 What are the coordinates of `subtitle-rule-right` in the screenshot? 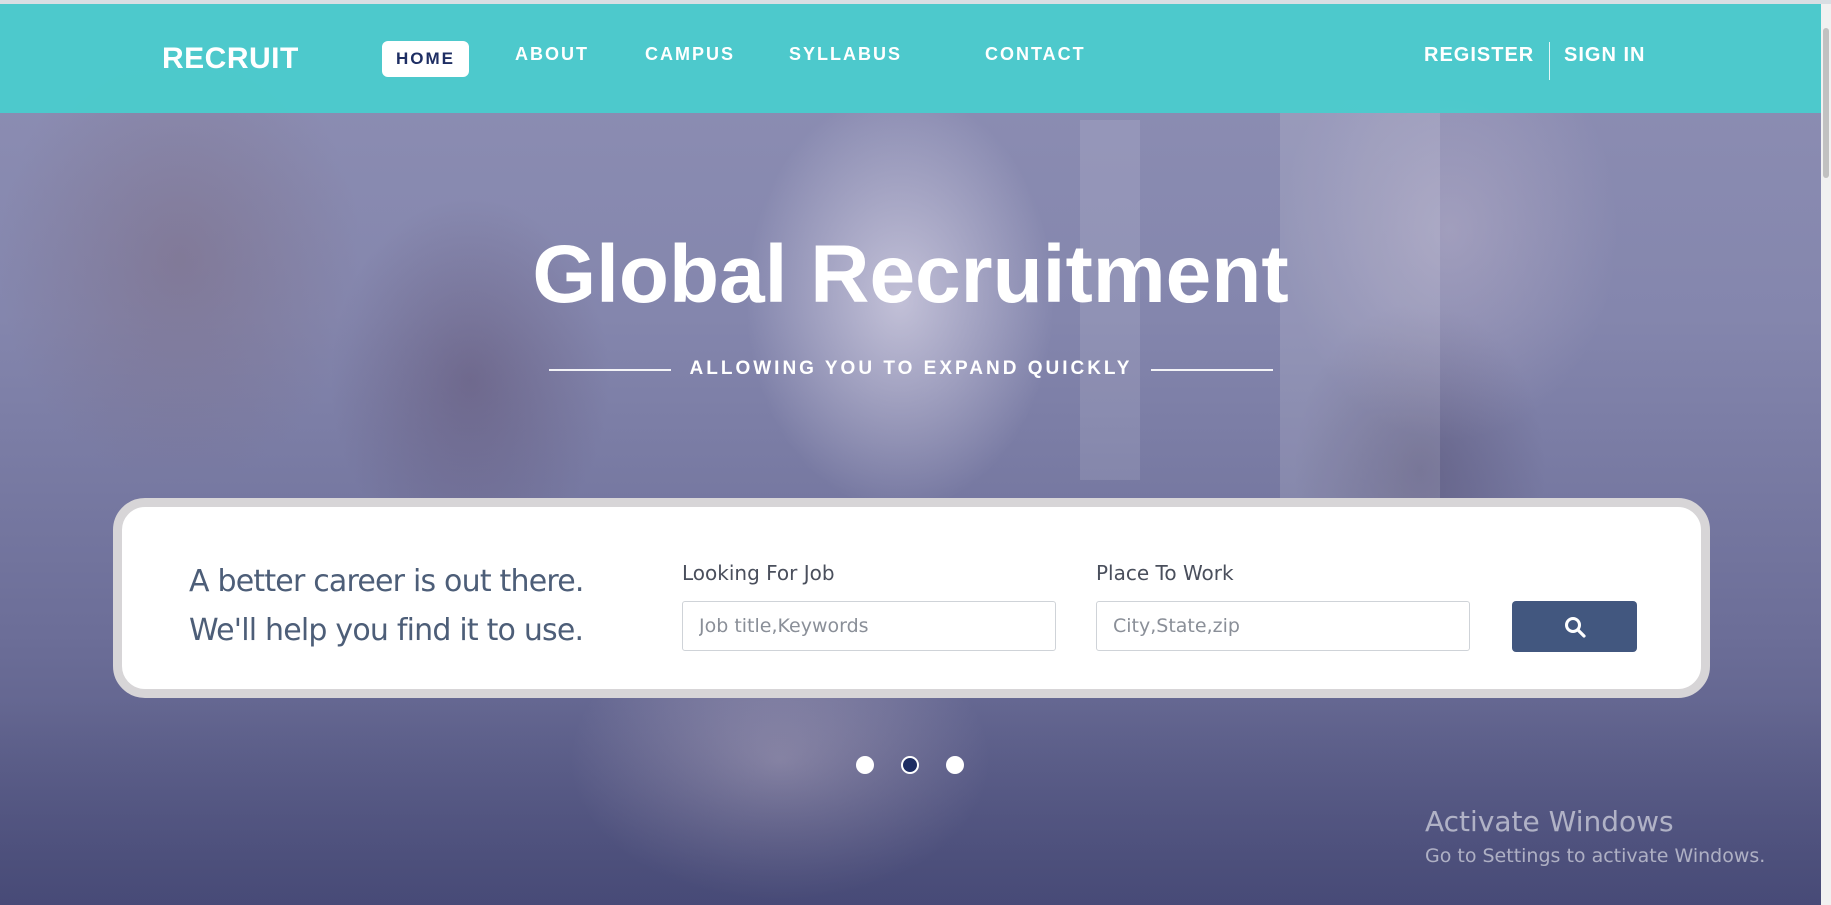 It's located at (1212, 370).